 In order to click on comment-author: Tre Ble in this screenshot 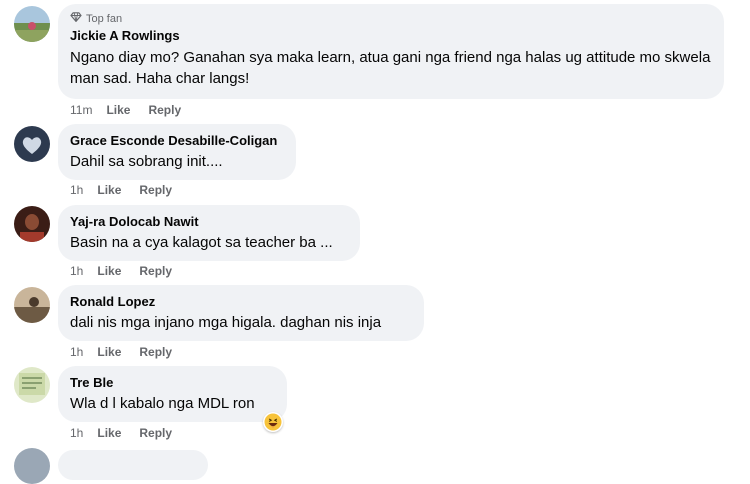, I will do `click(172, 382)`.